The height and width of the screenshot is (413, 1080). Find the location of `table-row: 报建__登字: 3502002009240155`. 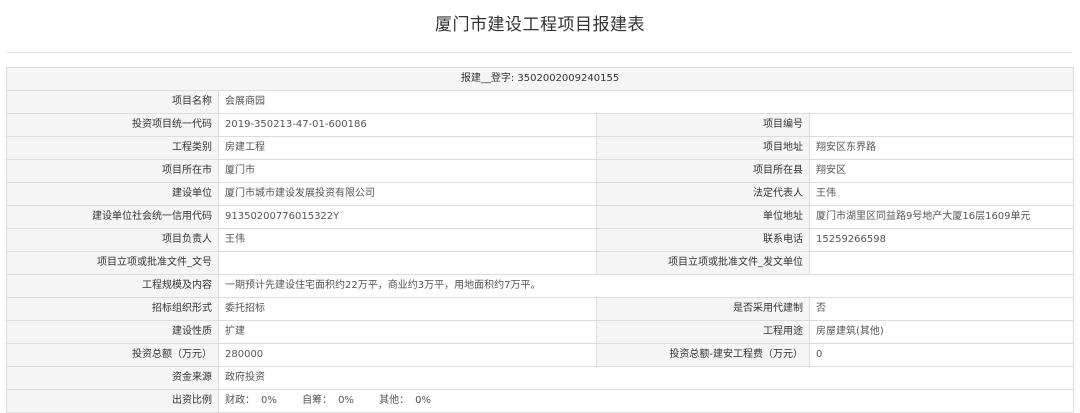

table-row: 报建__登字: 3502002009240155 is located at coordinates (540, 79).